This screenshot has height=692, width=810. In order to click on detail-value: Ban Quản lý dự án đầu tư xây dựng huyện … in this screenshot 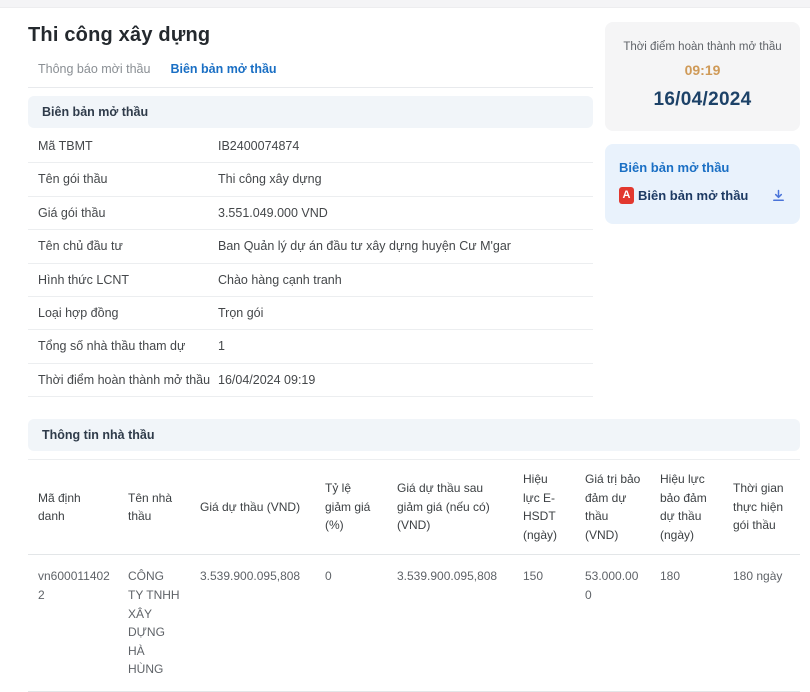, I will do `click(364, 246)`.